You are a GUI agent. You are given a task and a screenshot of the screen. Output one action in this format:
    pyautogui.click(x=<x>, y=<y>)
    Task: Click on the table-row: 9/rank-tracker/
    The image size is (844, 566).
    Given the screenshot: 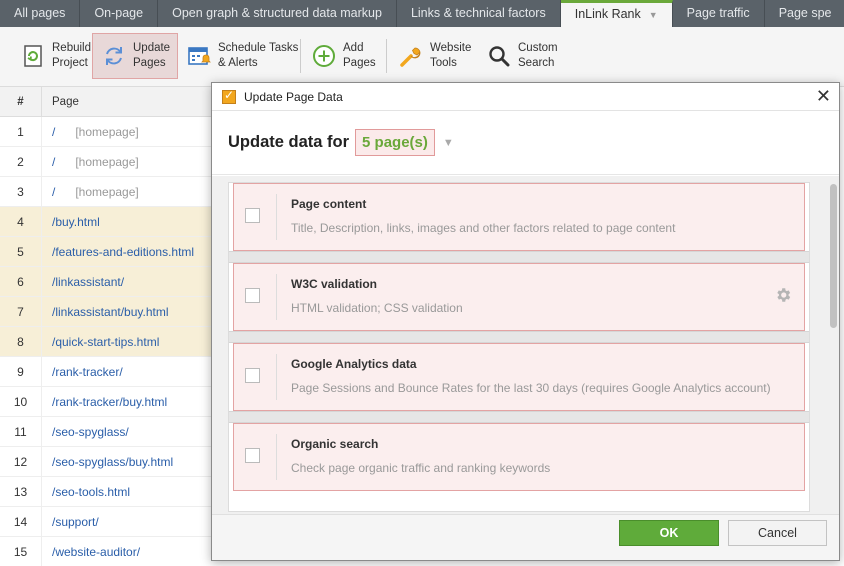 What is the action you would take?
    pyautogui.click(x=106, y=372)
    